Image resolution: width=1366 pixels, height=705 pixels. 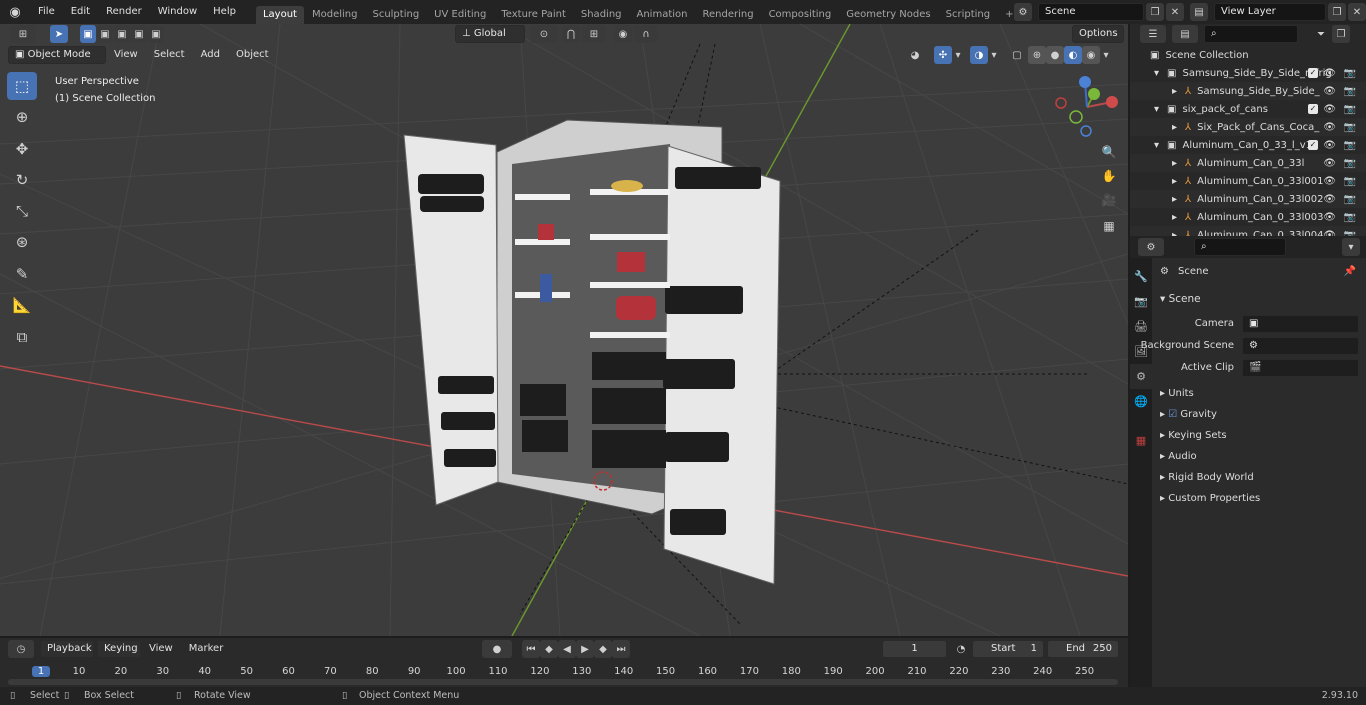 I want to click on gizmo-x-icon, so click(x=1112, y=102).